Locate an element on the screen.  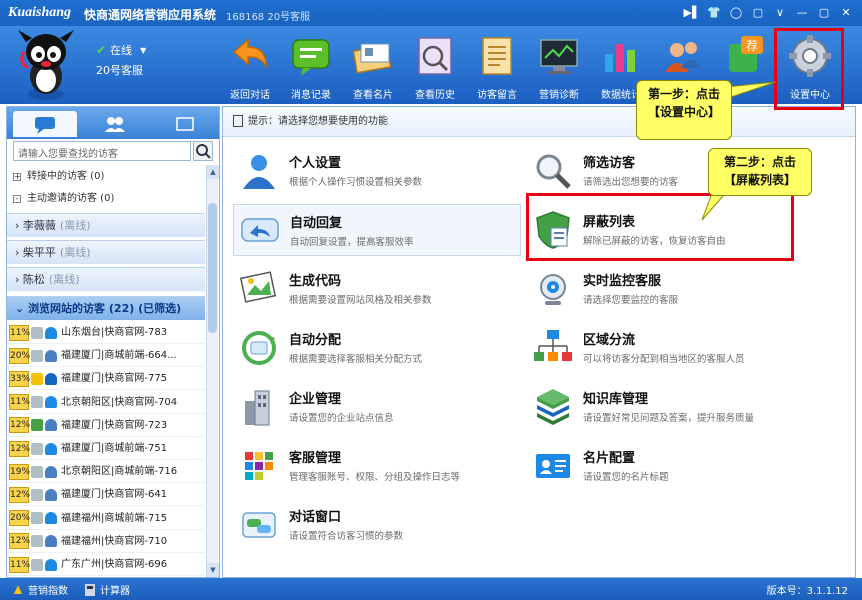
visitor-row: 19% 北京朝阳区|商城前端-716 is located at coordinates (106, 472).